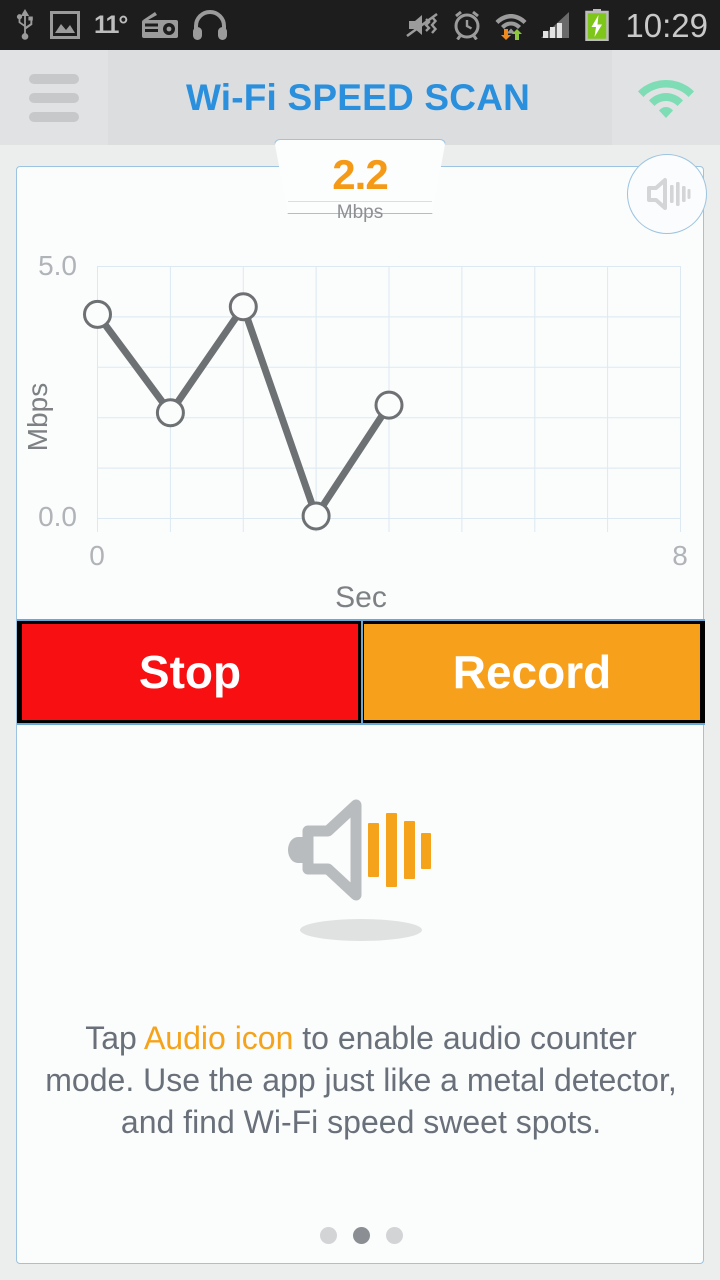 Image resolution: width=720 pixels, height=1280 pixels. Describe the element at coordinates (114, 1038) in the screenshot. I see `hint-prefix: Tap` at that location.